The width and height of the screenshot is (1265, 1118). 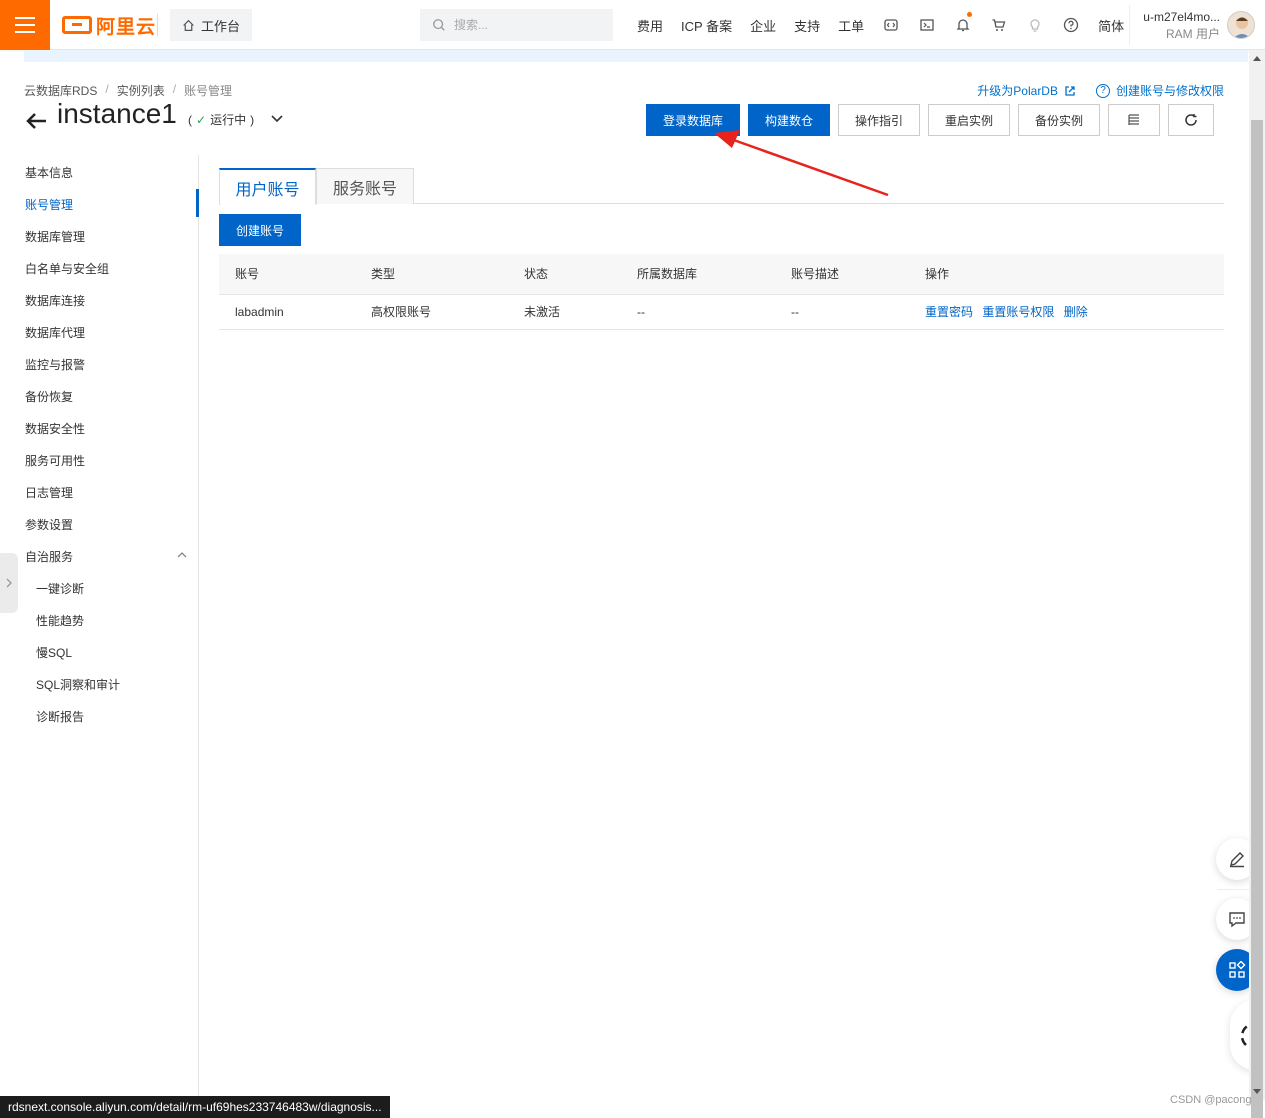 I want to click on edit-icon, so click(x=1237, y=860).